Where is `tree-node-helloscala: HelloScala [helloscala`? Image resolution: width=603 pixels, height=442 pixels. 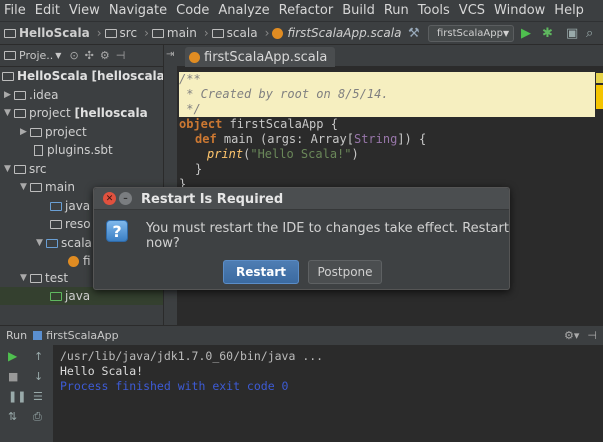 tree-node-helloscala: HelloScala [helloscala is located at coordinates (82, 76).